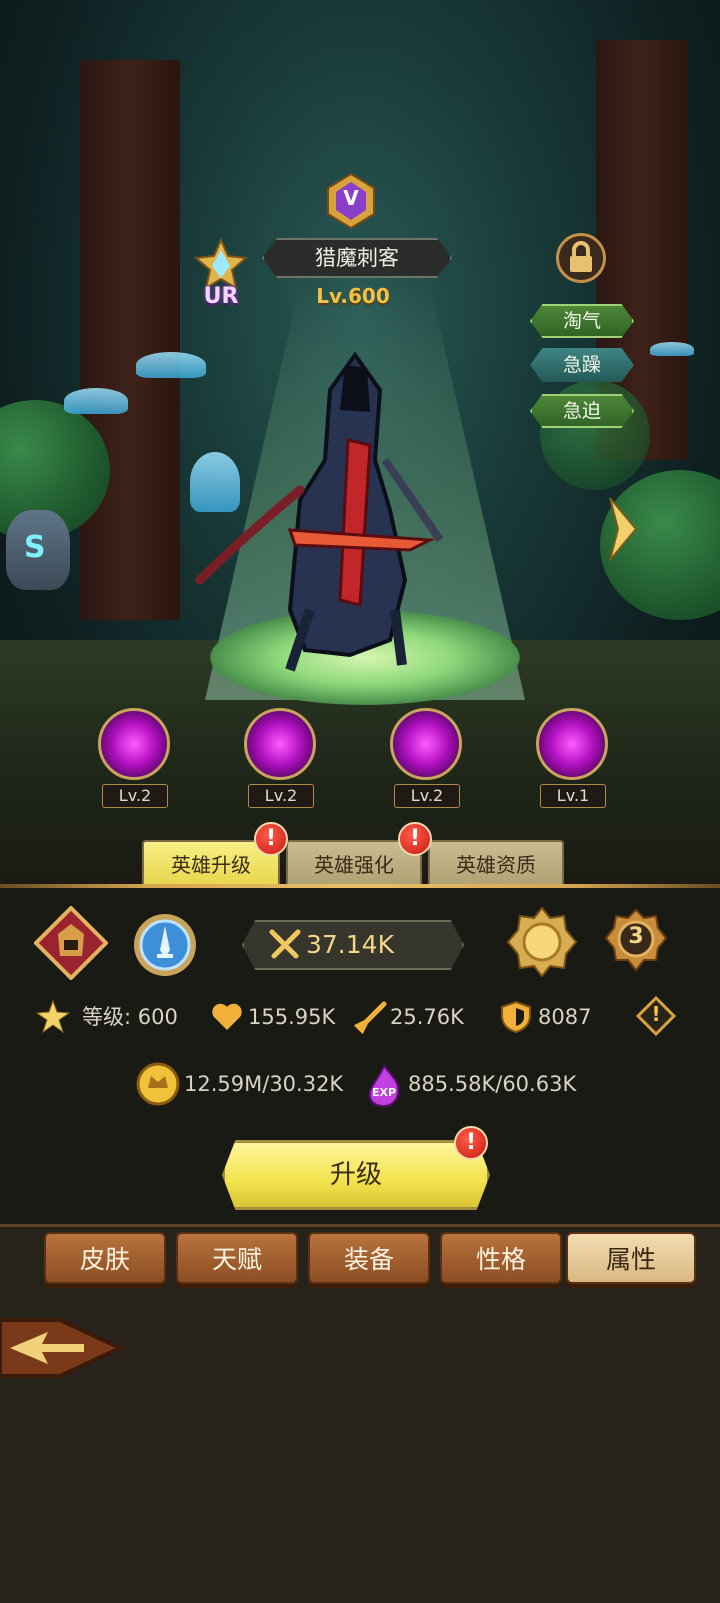 This screenshot has width=720, height=1603. What do you see at coordinates (53, 1017) in the screenshot?
I see `star-icon` at bounding box center [53, 1017].